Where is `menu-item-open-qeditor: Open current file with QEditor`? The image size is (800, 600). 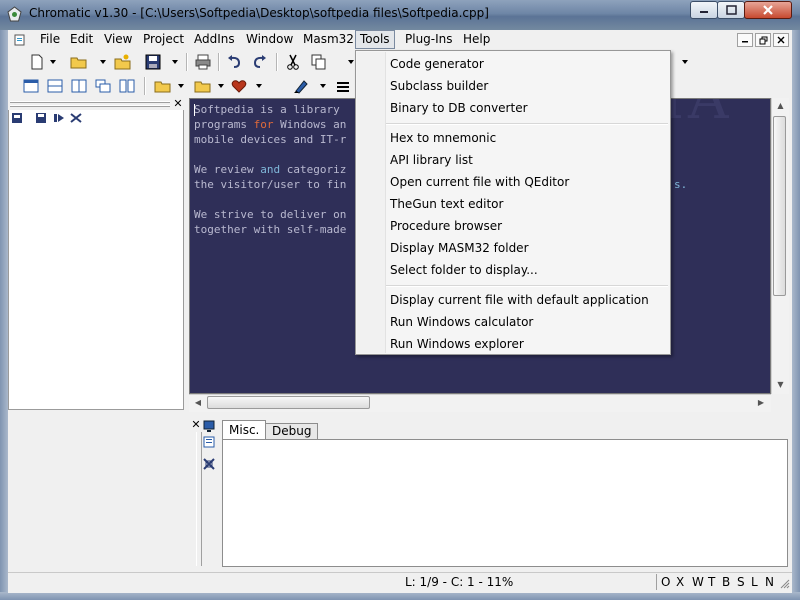 menu-item-open-qeditor: Open current file with QEditor is located at coordinates (479, 182).